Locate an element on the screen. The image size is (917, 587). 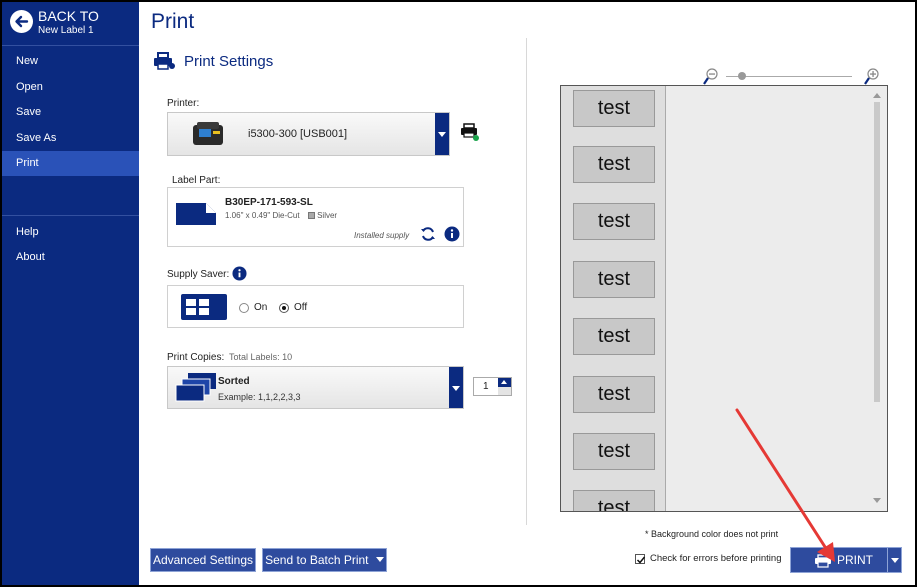
supply-saver-off-option: Off is located at coordinates (293, 307).